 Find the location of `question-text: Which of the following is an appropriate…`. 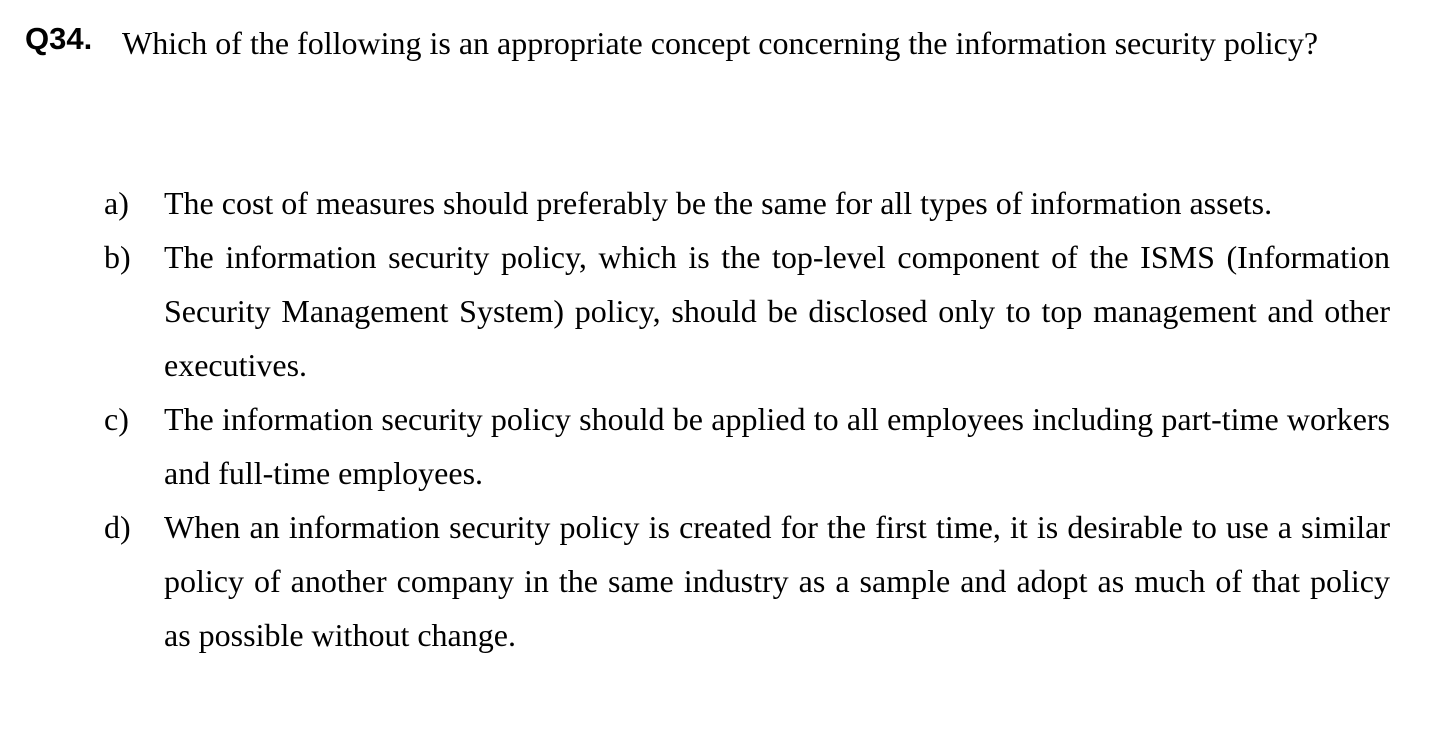

question-text: Which of the following is an appropriate… is located at coordinates (720, 43).